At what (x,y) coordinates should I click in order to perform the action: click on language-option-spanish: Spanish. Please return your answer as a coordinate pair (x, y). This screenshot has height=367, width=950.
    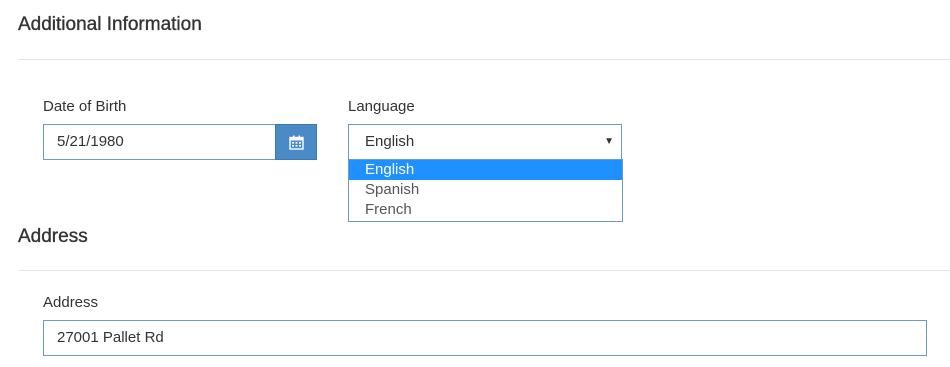
    Looking at the image, I should click on (485, 190).